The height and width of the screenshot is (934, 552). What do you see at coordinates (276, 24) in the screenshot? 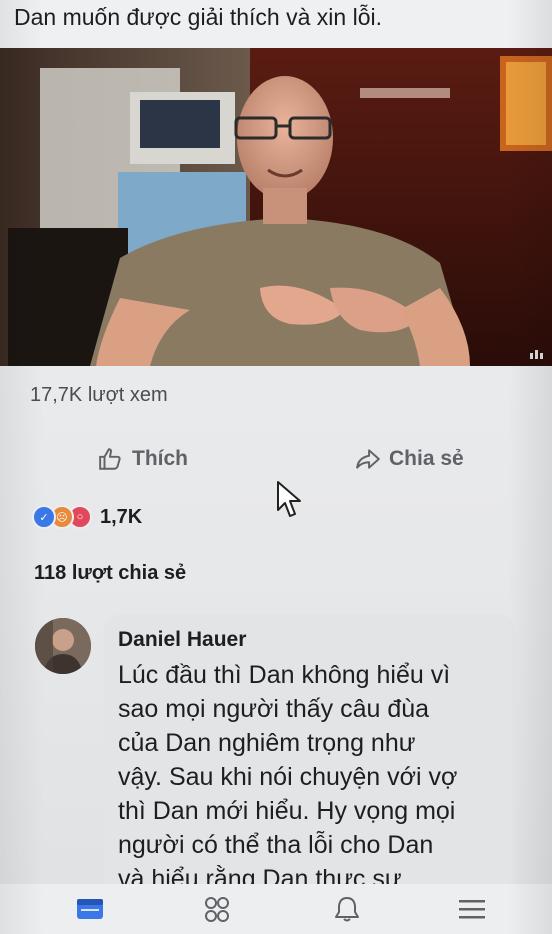
I see `post-caption: Dan muốn được giải thích và xin lỗi.` at bounding box center [276, 24].